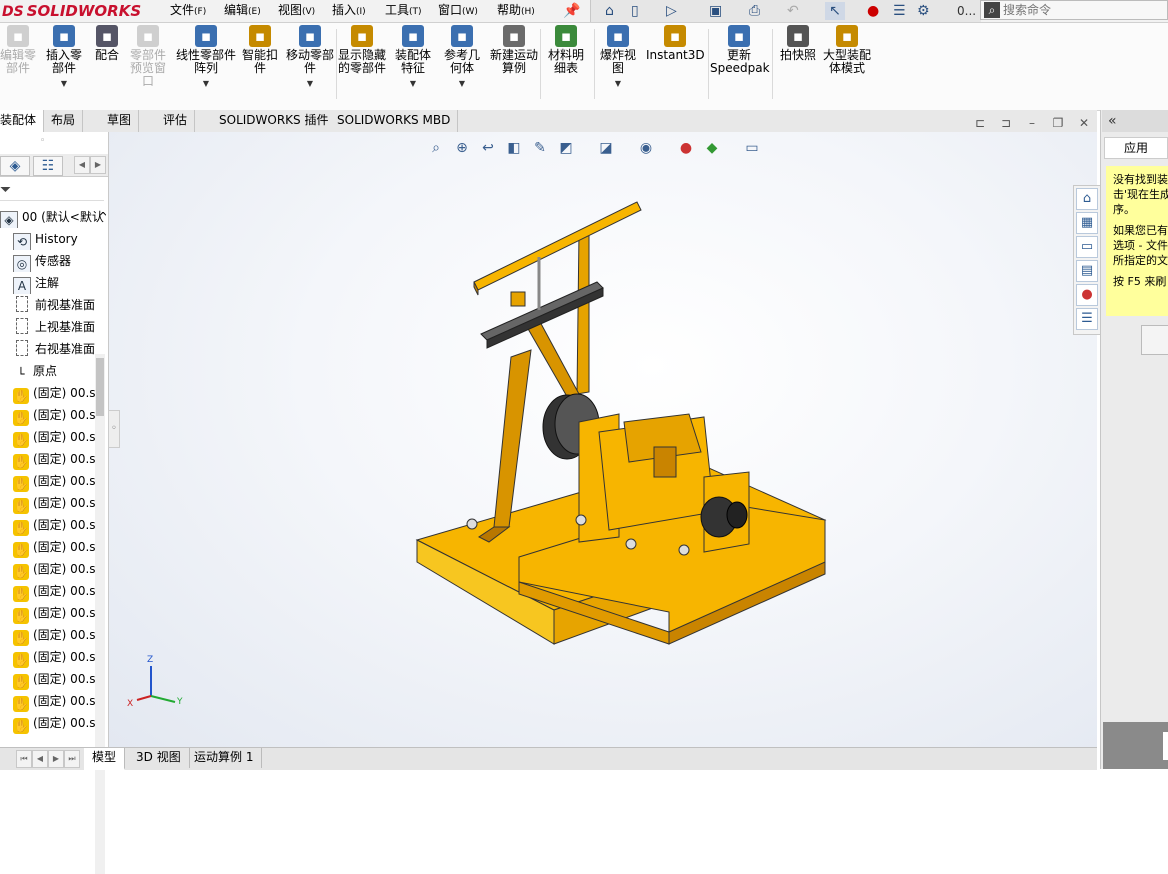 The width and height of the screenshot is (1168, 874). What do you see at coordinates (618, 57) in the screenshot?
I see `exploded-view-button: ▪ 爆炸视图 ▼` at bounding box center [618, 57].